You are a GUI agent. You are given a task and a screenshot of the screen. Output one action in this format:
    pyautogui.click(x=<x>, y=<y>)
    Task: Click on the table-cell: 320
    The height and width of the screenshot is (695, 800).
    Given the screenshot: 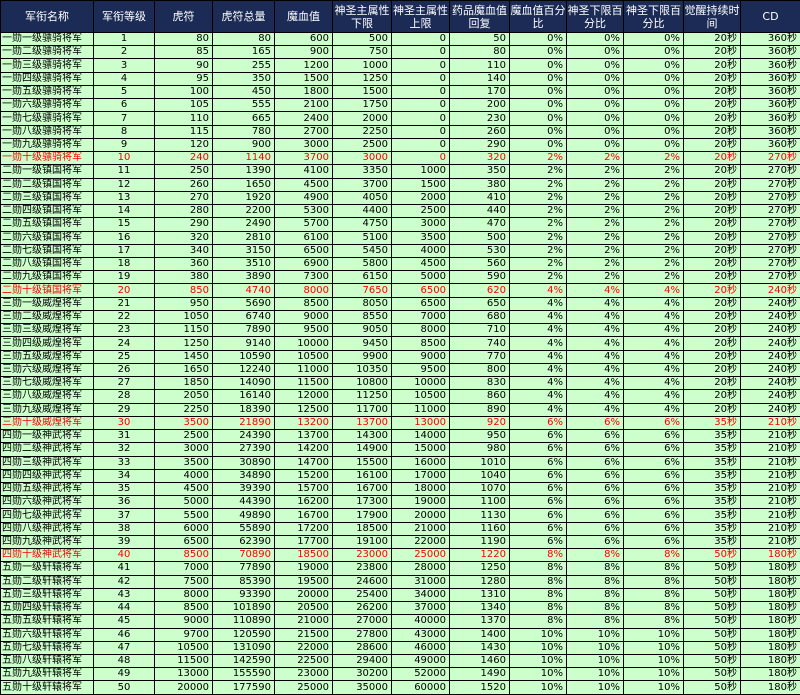 What is the action you would take?
    pyautogui.click(x=479, y=158)
    